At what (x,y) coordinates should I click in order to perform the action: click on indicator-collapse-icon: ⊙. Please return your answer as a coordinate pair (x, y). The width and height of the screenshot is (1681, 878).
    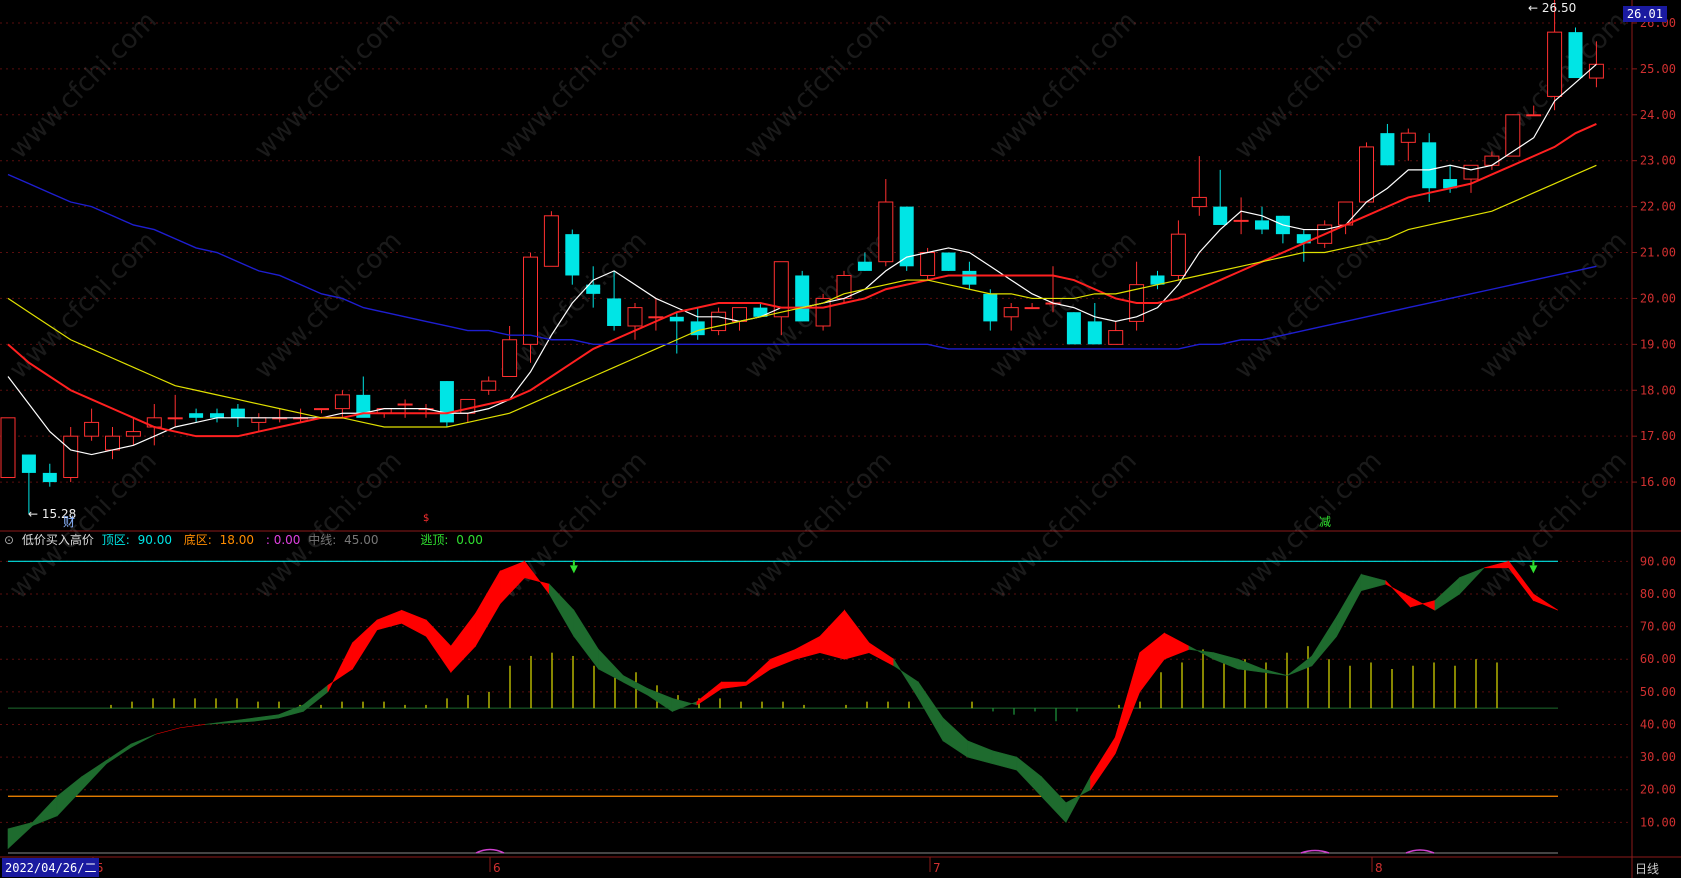
    Looking at the image, I should click on (9, 540).